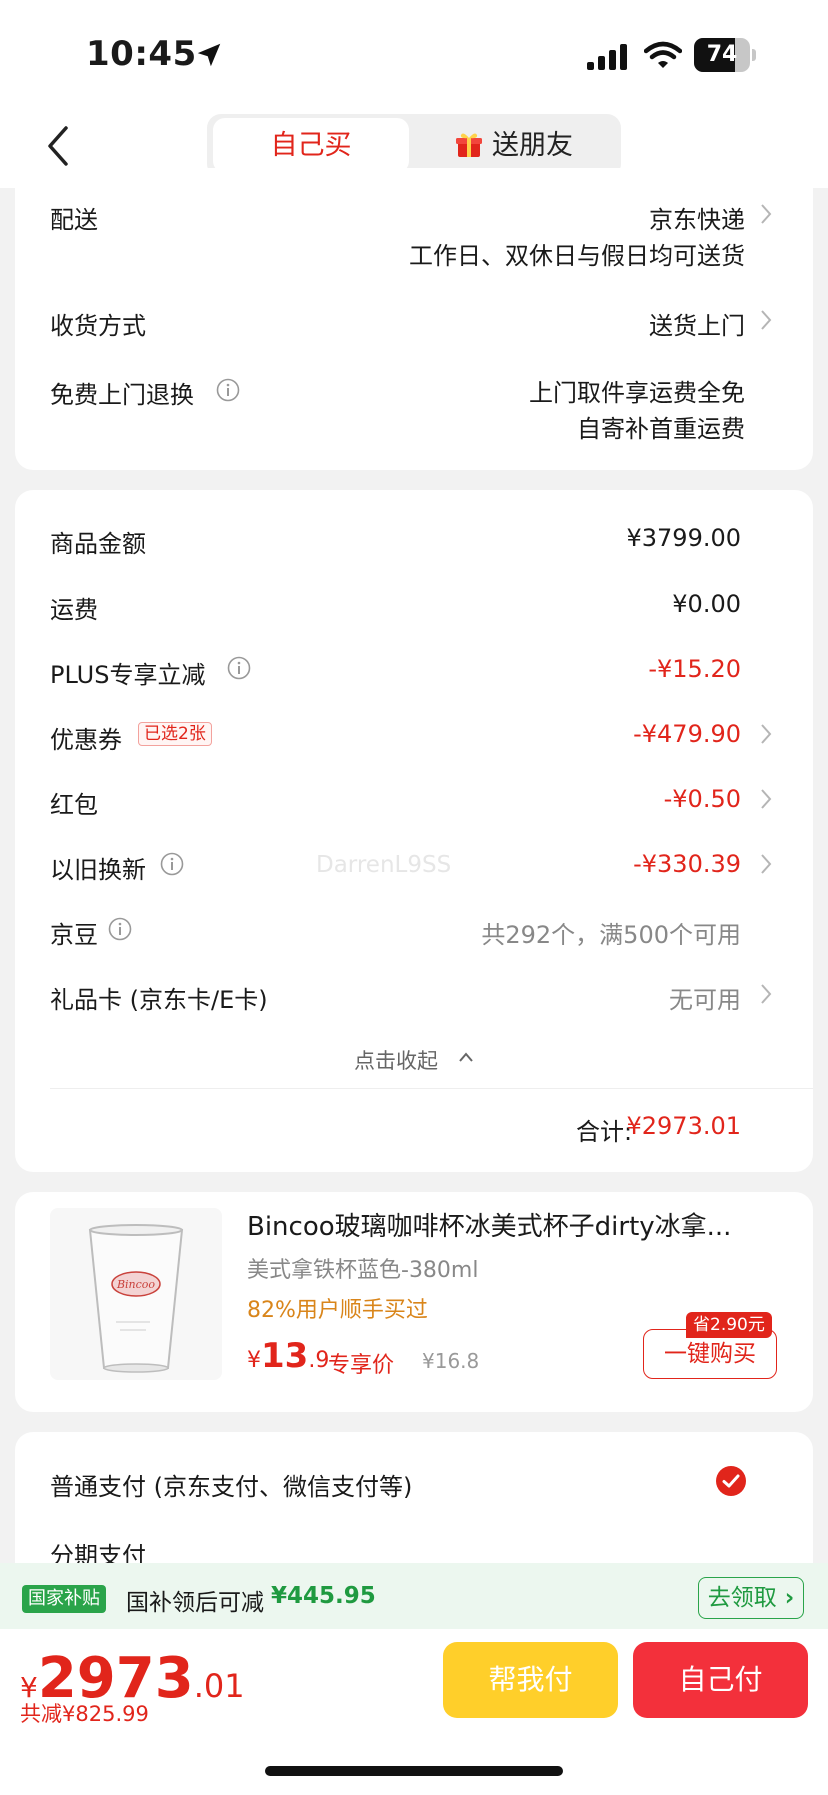 This screenshot has width=828, height=1795. Describe the element at coordinates (663, 54) in the screenshot. I see `wifi-icon` at that location.